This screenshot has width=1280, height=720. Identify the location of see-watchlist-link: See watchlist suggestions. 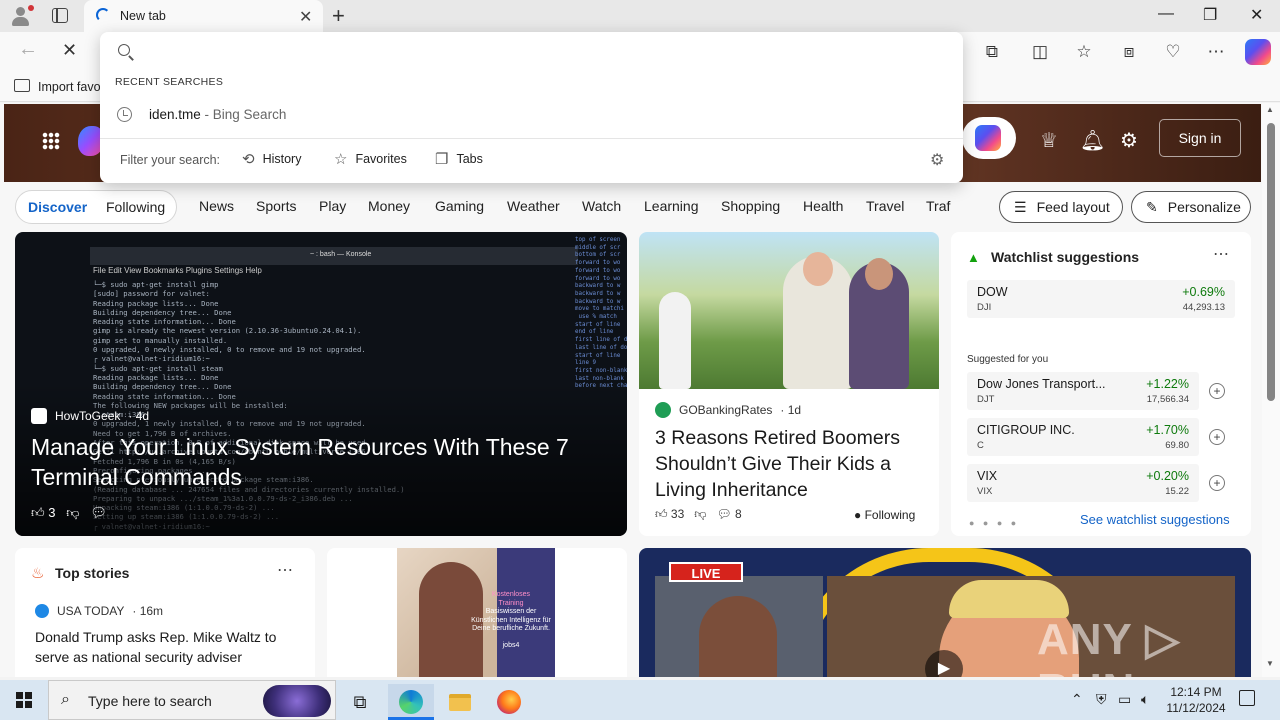
(1155, 519).